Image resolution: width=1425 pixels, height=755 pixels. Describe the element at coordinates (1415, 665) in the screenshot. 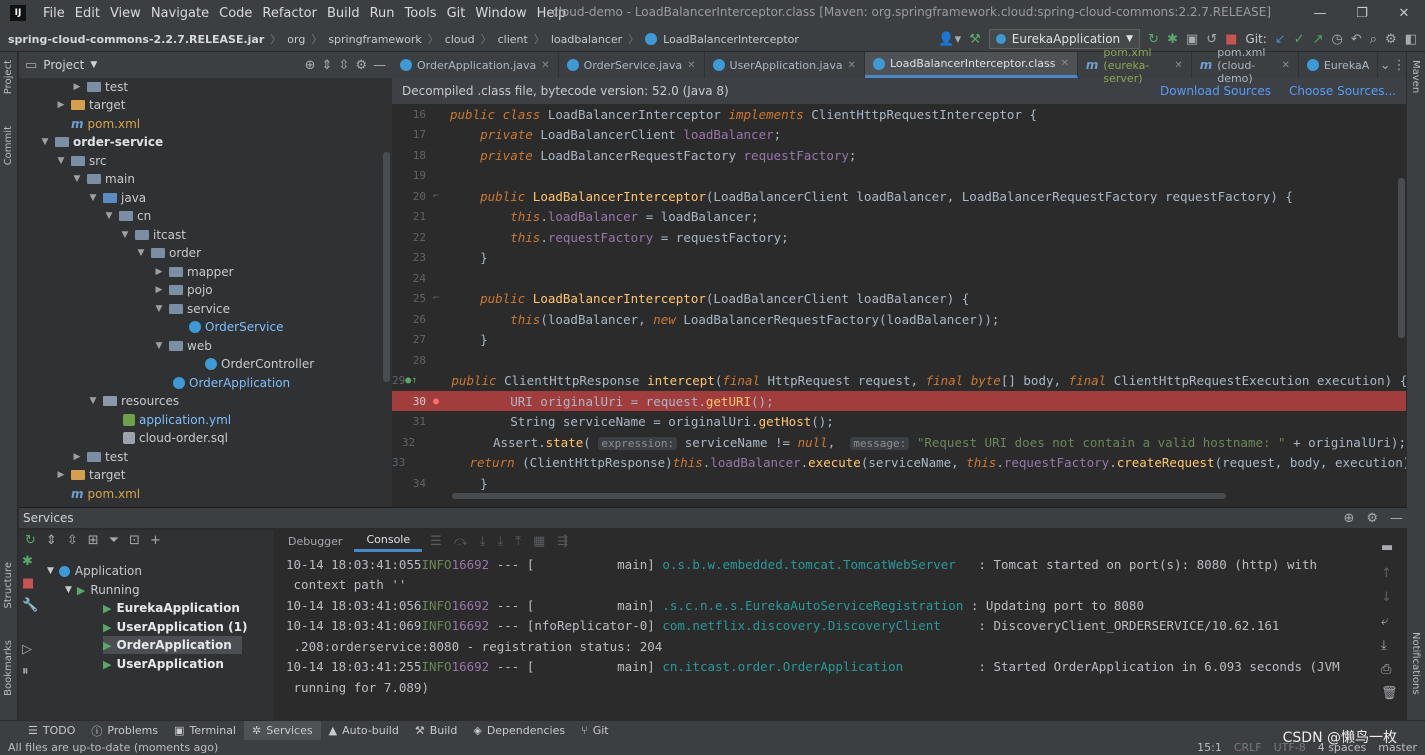

I see `notifications-tool-button: Notifications` at that location.